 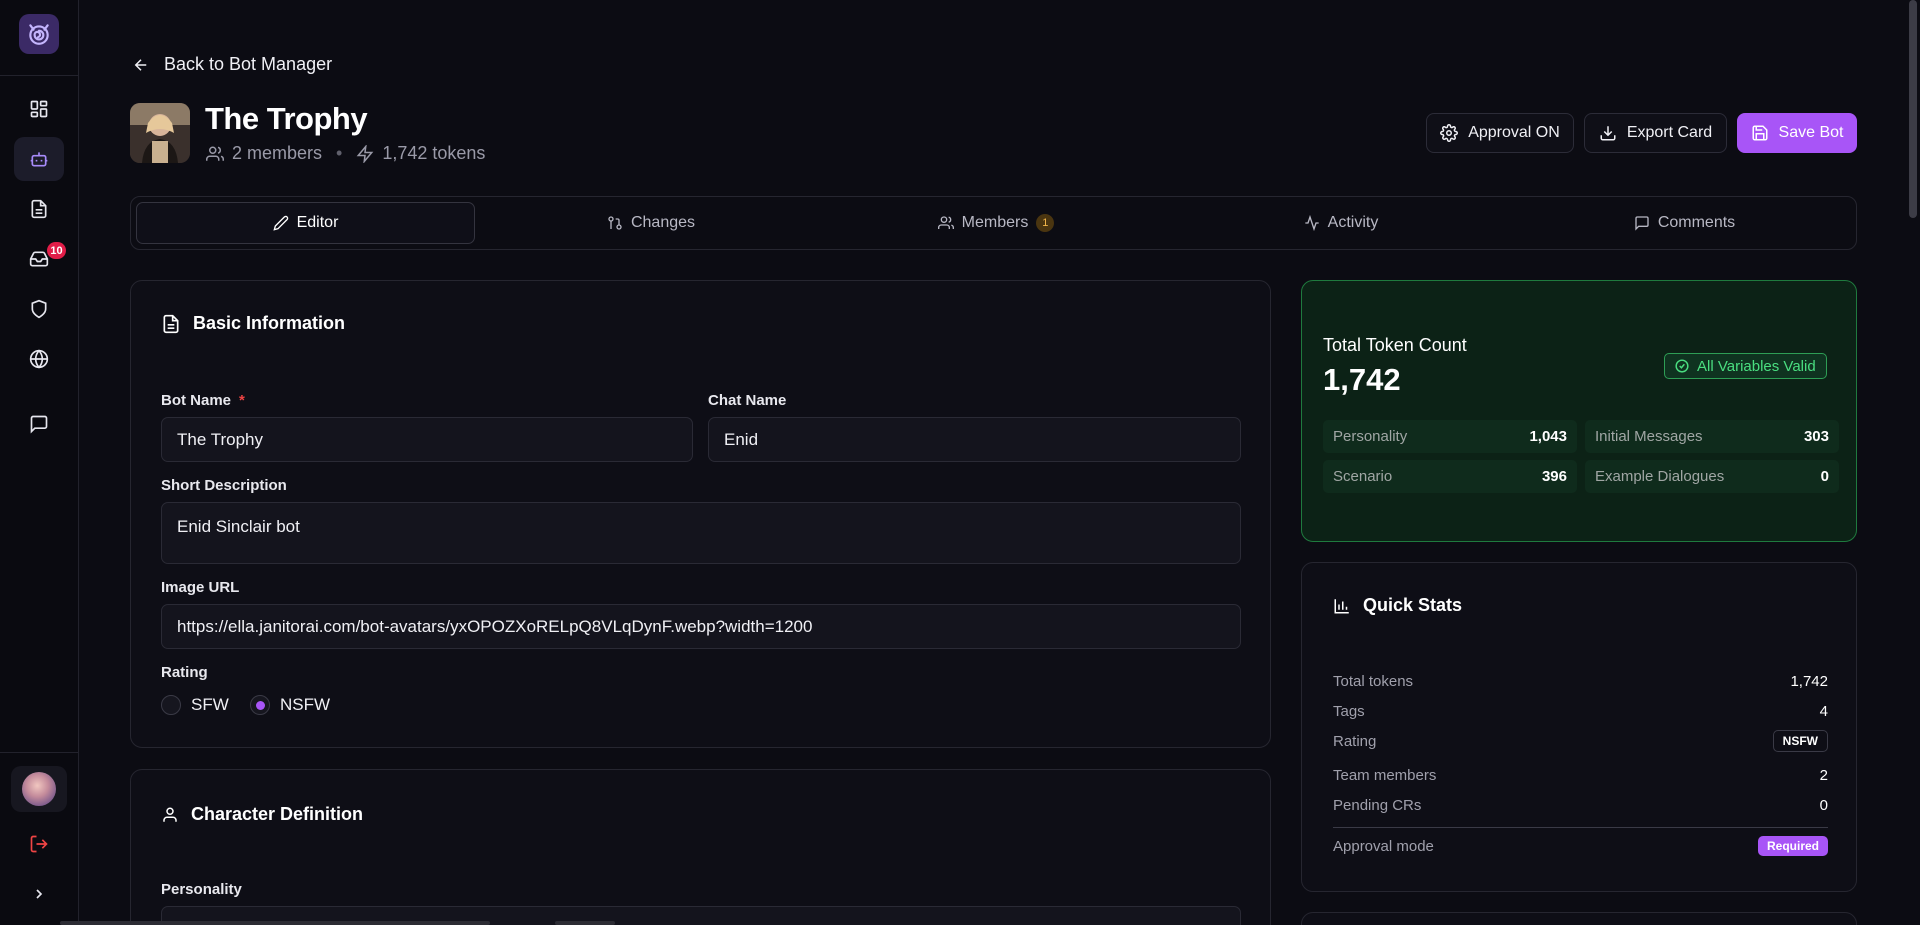 What do you see at coordinates (701, 533) in the screenshot?
I see `short-description-field: Enid Sinclair bot` at bounding box center [701, 533].